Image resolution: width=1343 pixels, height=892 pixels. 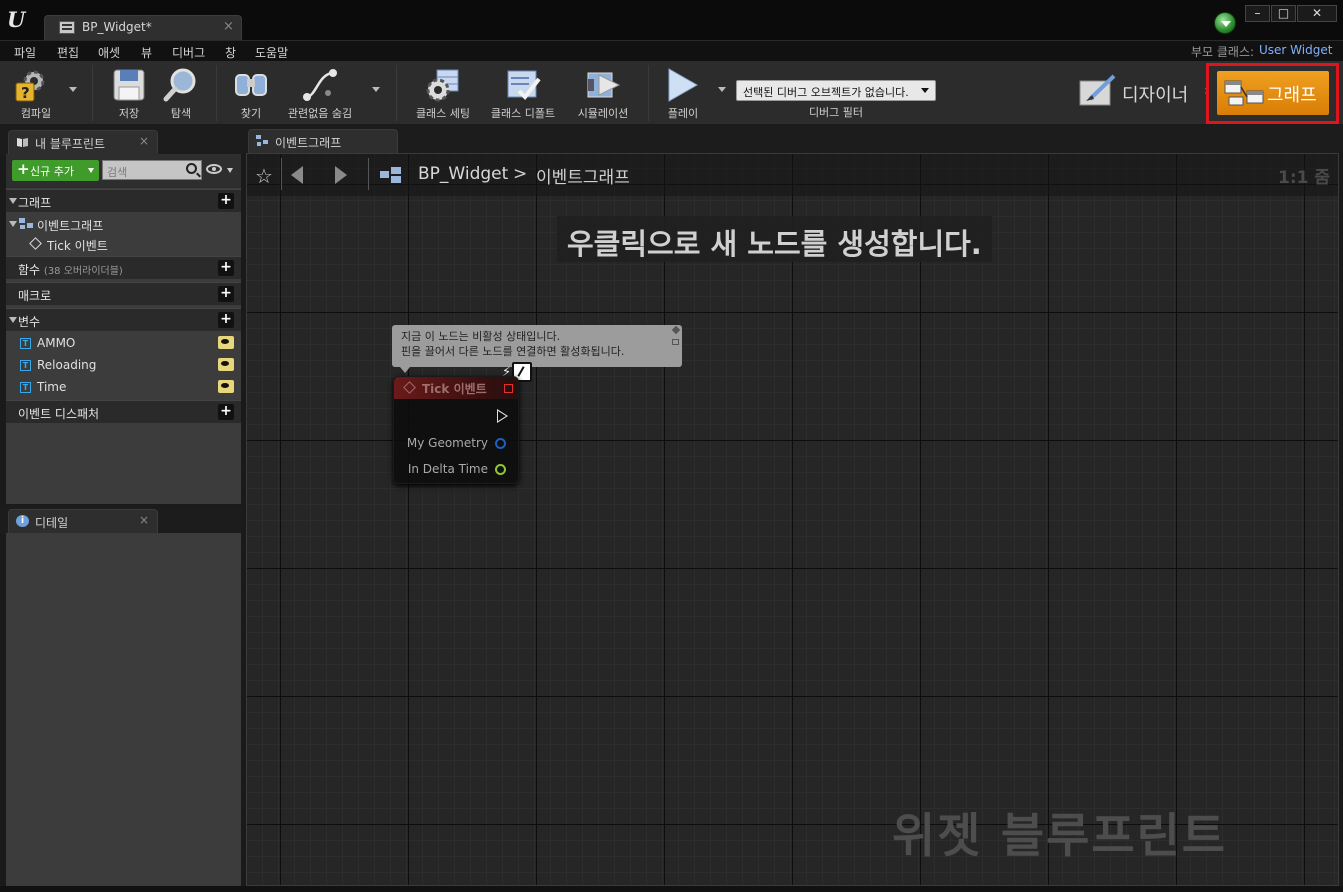 What do you see at coordinates (55, 170) in the screenshot?
I see `add-new-button: + 신규 추가` at bounding box center [55, 170].